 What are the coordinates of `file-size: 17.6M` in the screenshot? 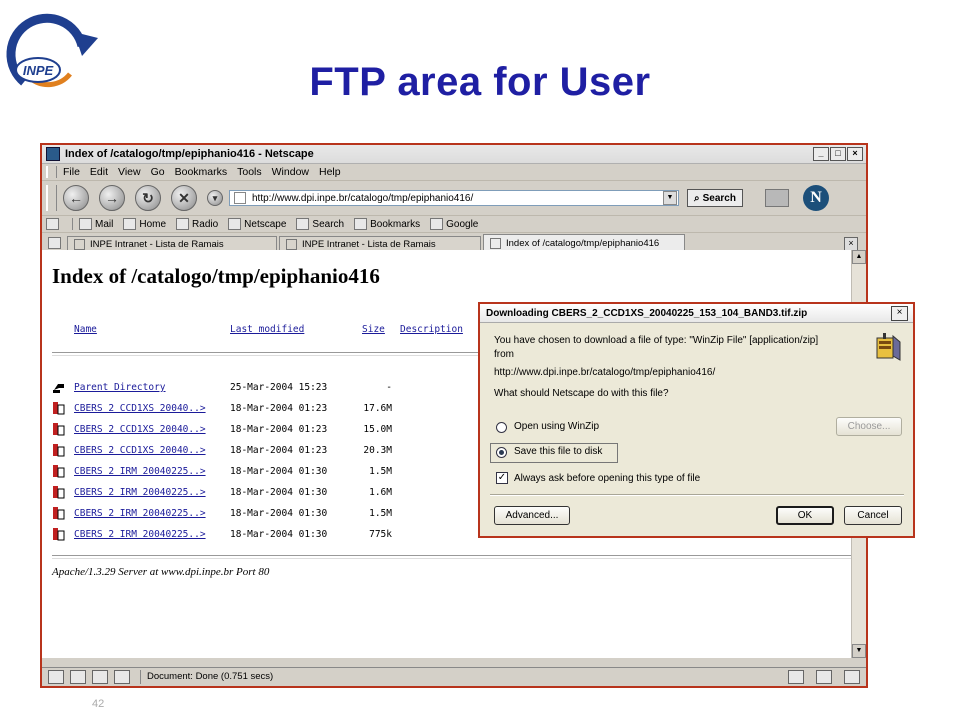 It's located at (377, 408).